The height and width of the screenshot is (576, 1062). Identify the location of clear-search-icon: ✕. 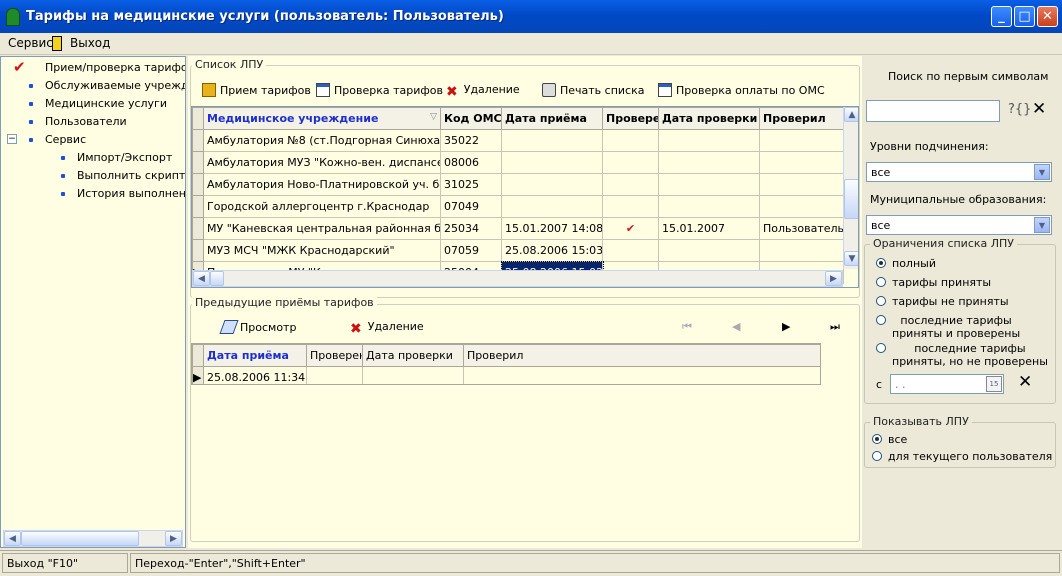
(1039, 109).